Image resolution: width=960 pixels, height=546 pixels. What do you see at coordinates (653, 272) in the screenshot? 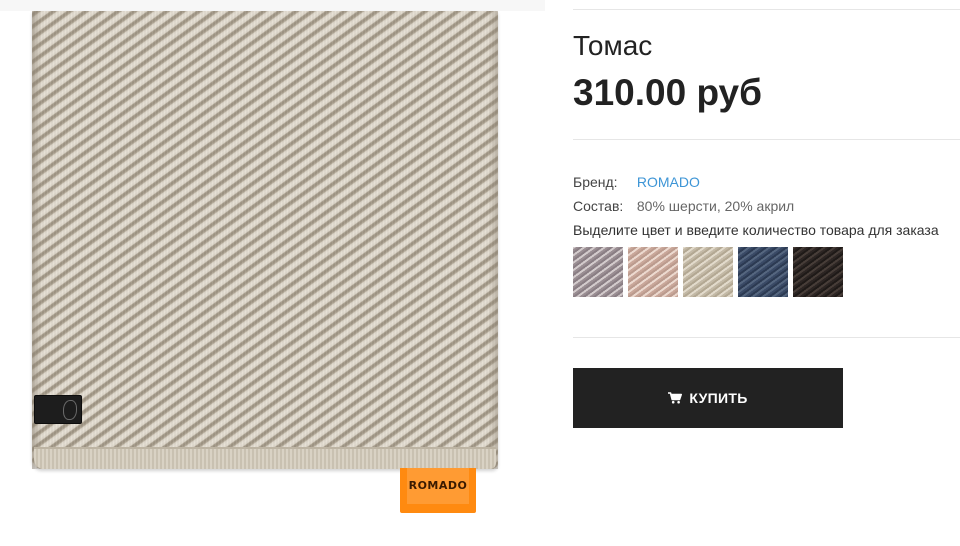
I see `color-swatch-pink` at bounding box center [653, 272].